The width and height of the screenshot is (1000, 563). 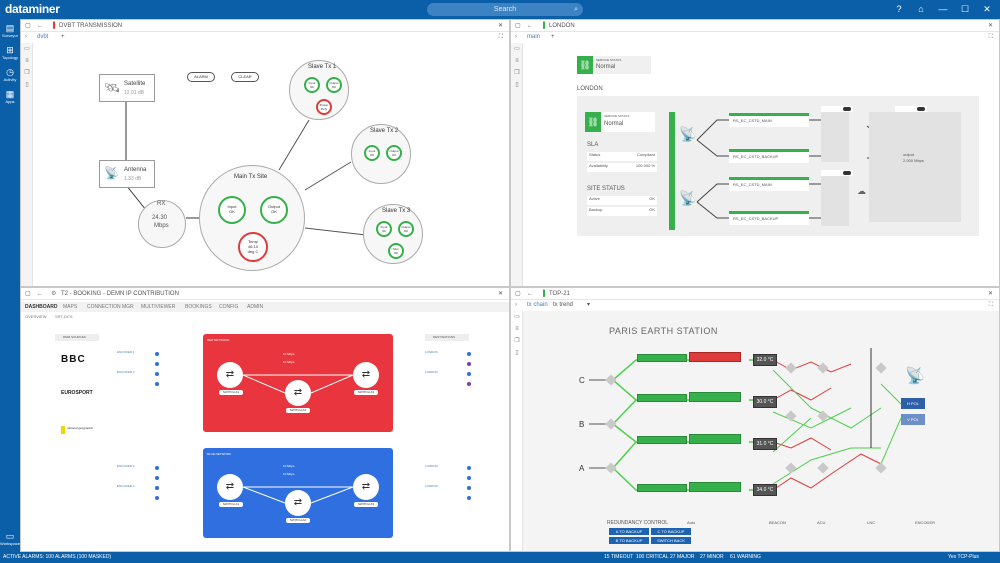 What do you see at coordinates (965, 9) in the screenshot?
I see `maximize-button: ☐` at bounding box center [965, 9].